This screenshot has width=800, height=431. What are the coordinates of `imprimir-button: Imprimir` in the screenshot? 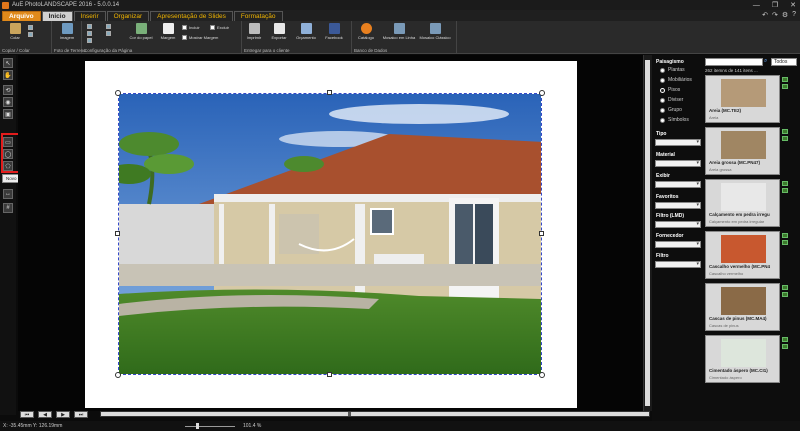 It's located at (254, 34).